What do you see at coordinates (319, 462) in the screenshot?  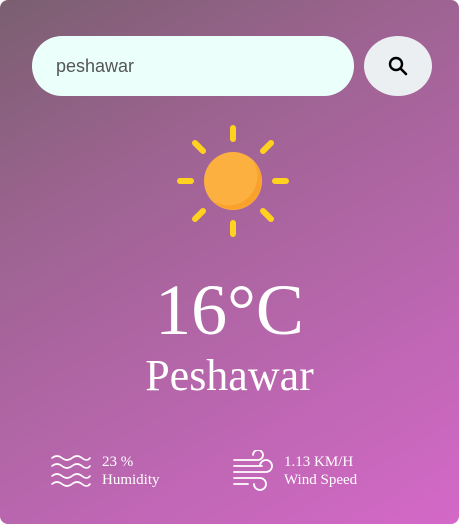 I see `wind-value: 1.13 KM/H` at bounding box center [319, 462].